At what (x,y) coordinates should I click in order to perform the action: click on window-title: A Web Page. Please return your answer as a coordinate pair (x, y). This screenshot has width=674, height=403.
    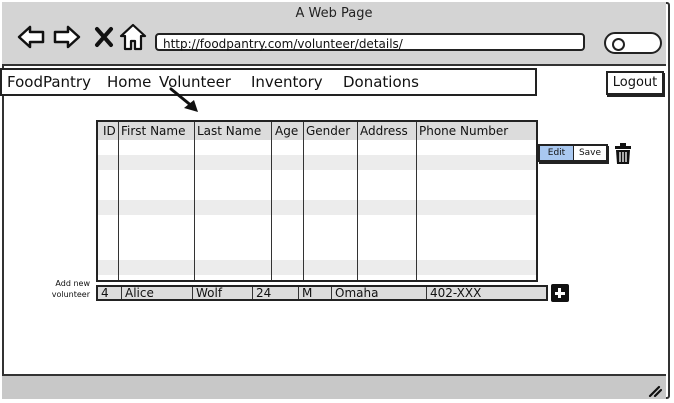
    Looking at the image, I should click on (334, 13).